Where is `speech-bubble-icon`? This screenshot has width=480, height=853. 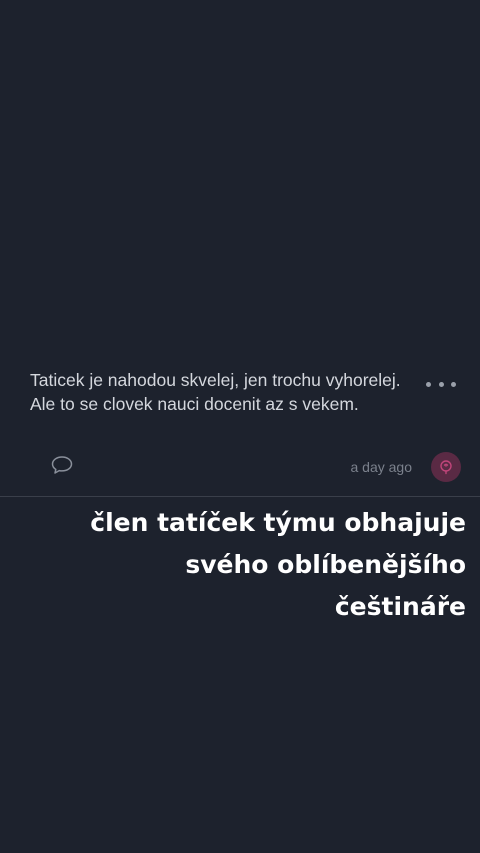 speech-bubble-icon is located at coordinates (62, 465).